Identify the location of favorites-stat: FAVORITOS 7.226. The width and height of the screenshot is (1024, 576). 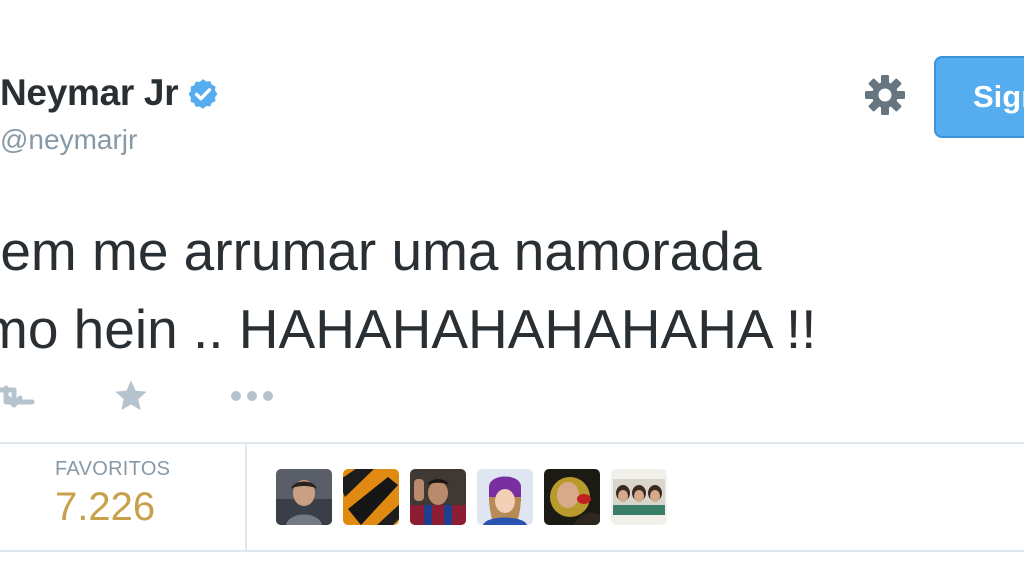
(112, 494).